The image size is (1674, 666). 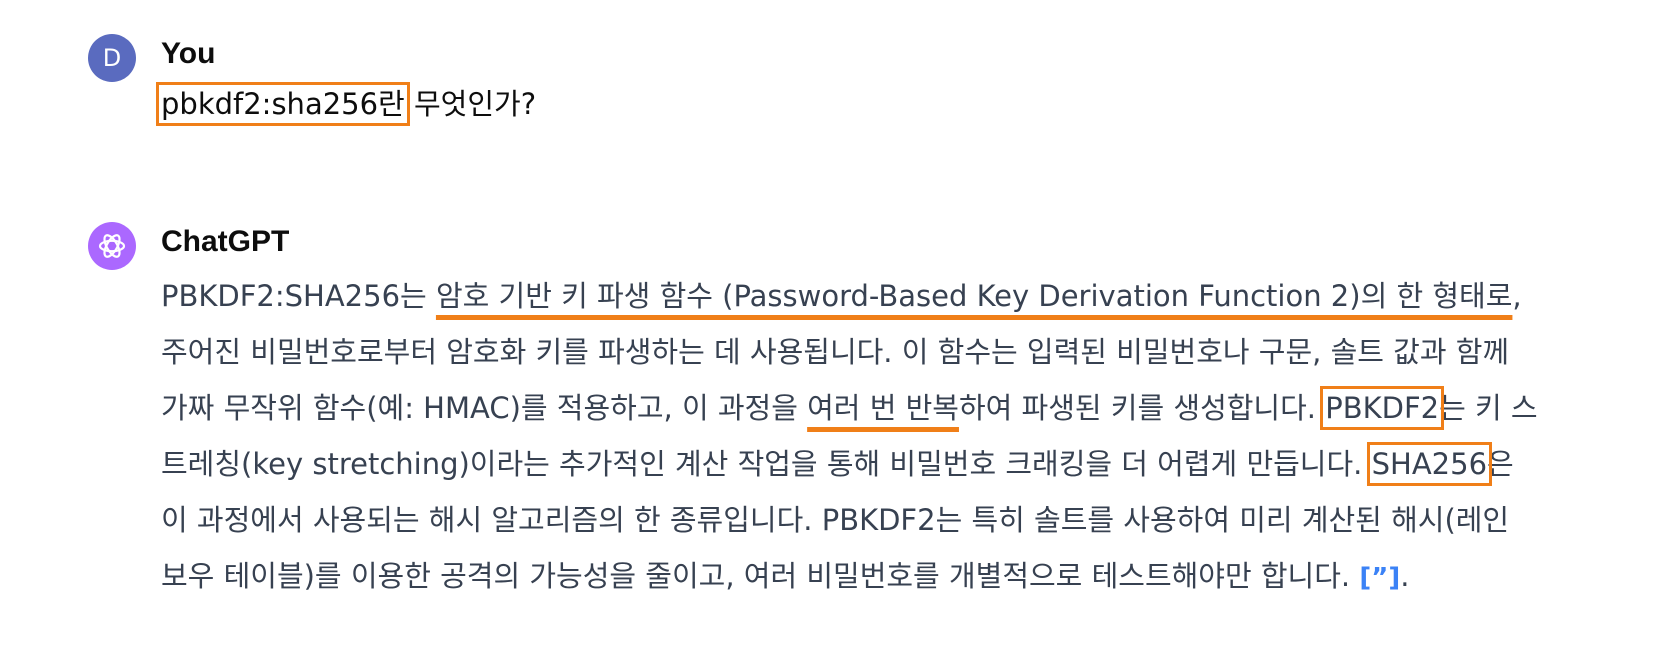 What do you see at coordinates (283, 104) in the screenshot?
I see `question-highlight: pbkdf2:sha256란` at bounding box center [283, 104].